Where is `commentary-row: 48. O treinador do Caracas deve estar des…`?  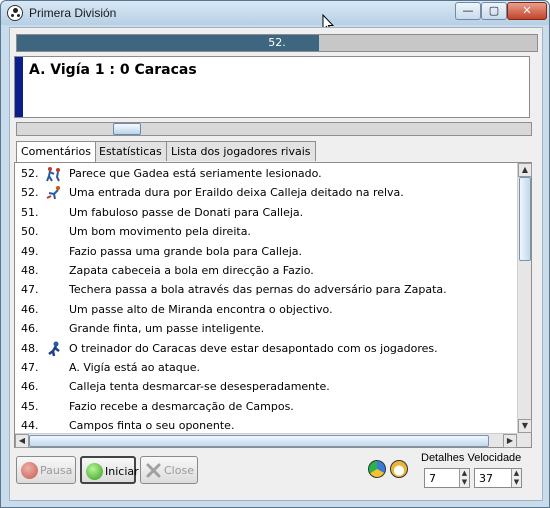
commentary-row: 48. O treinador do Caracas deve estar des… is located at coordinates (266, 349).